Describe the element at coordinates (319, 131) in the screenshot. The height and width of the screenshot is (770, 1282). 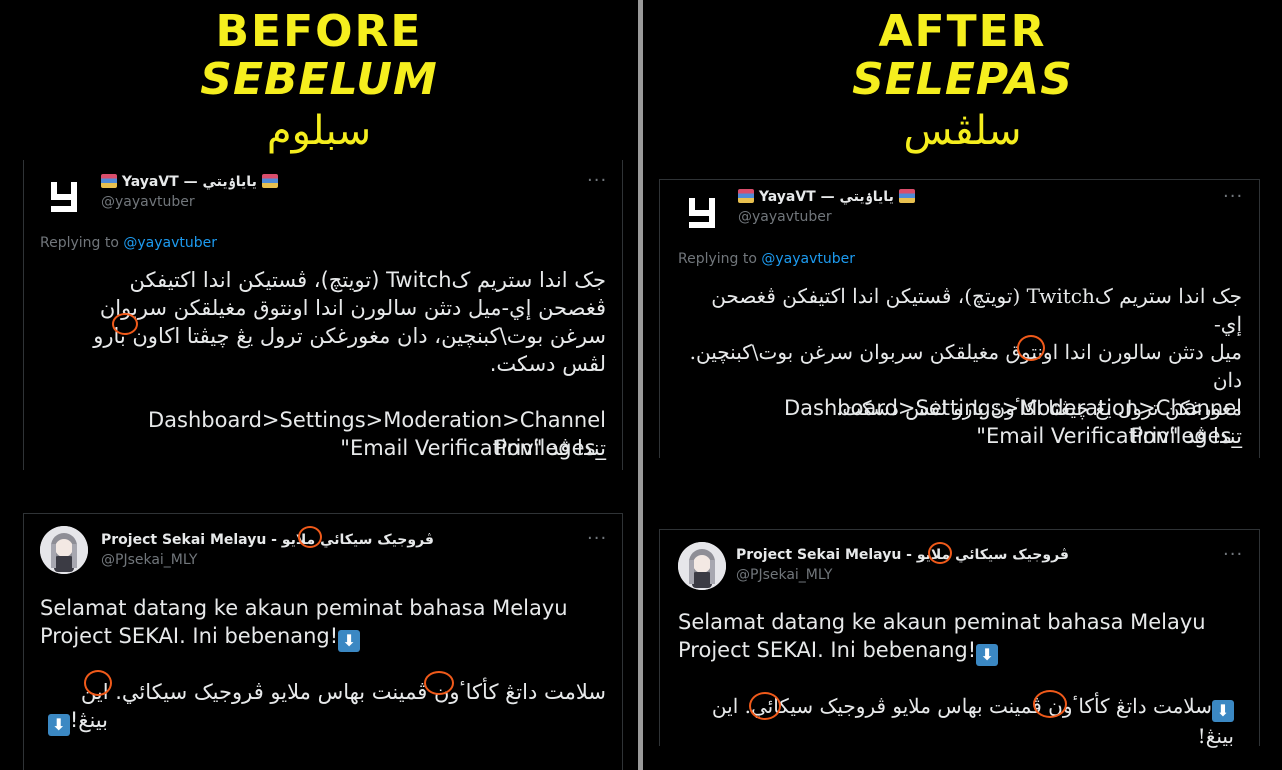
I see `before-heading-jawi: سبلوم` at that location.